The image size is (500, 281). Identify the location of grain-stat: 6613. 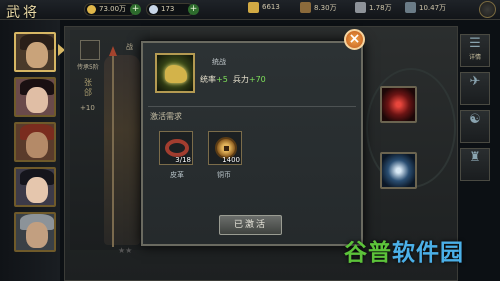
(264, 7).